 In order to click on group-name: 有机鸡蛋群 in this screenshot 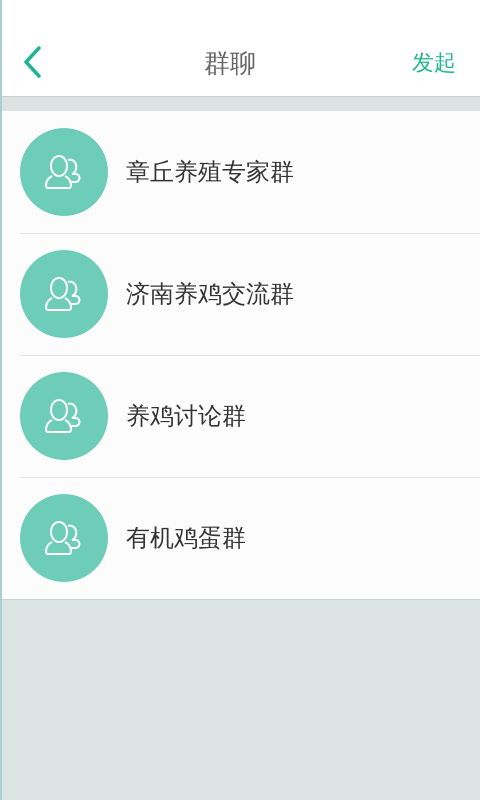, I will do `click(186, 538)`.